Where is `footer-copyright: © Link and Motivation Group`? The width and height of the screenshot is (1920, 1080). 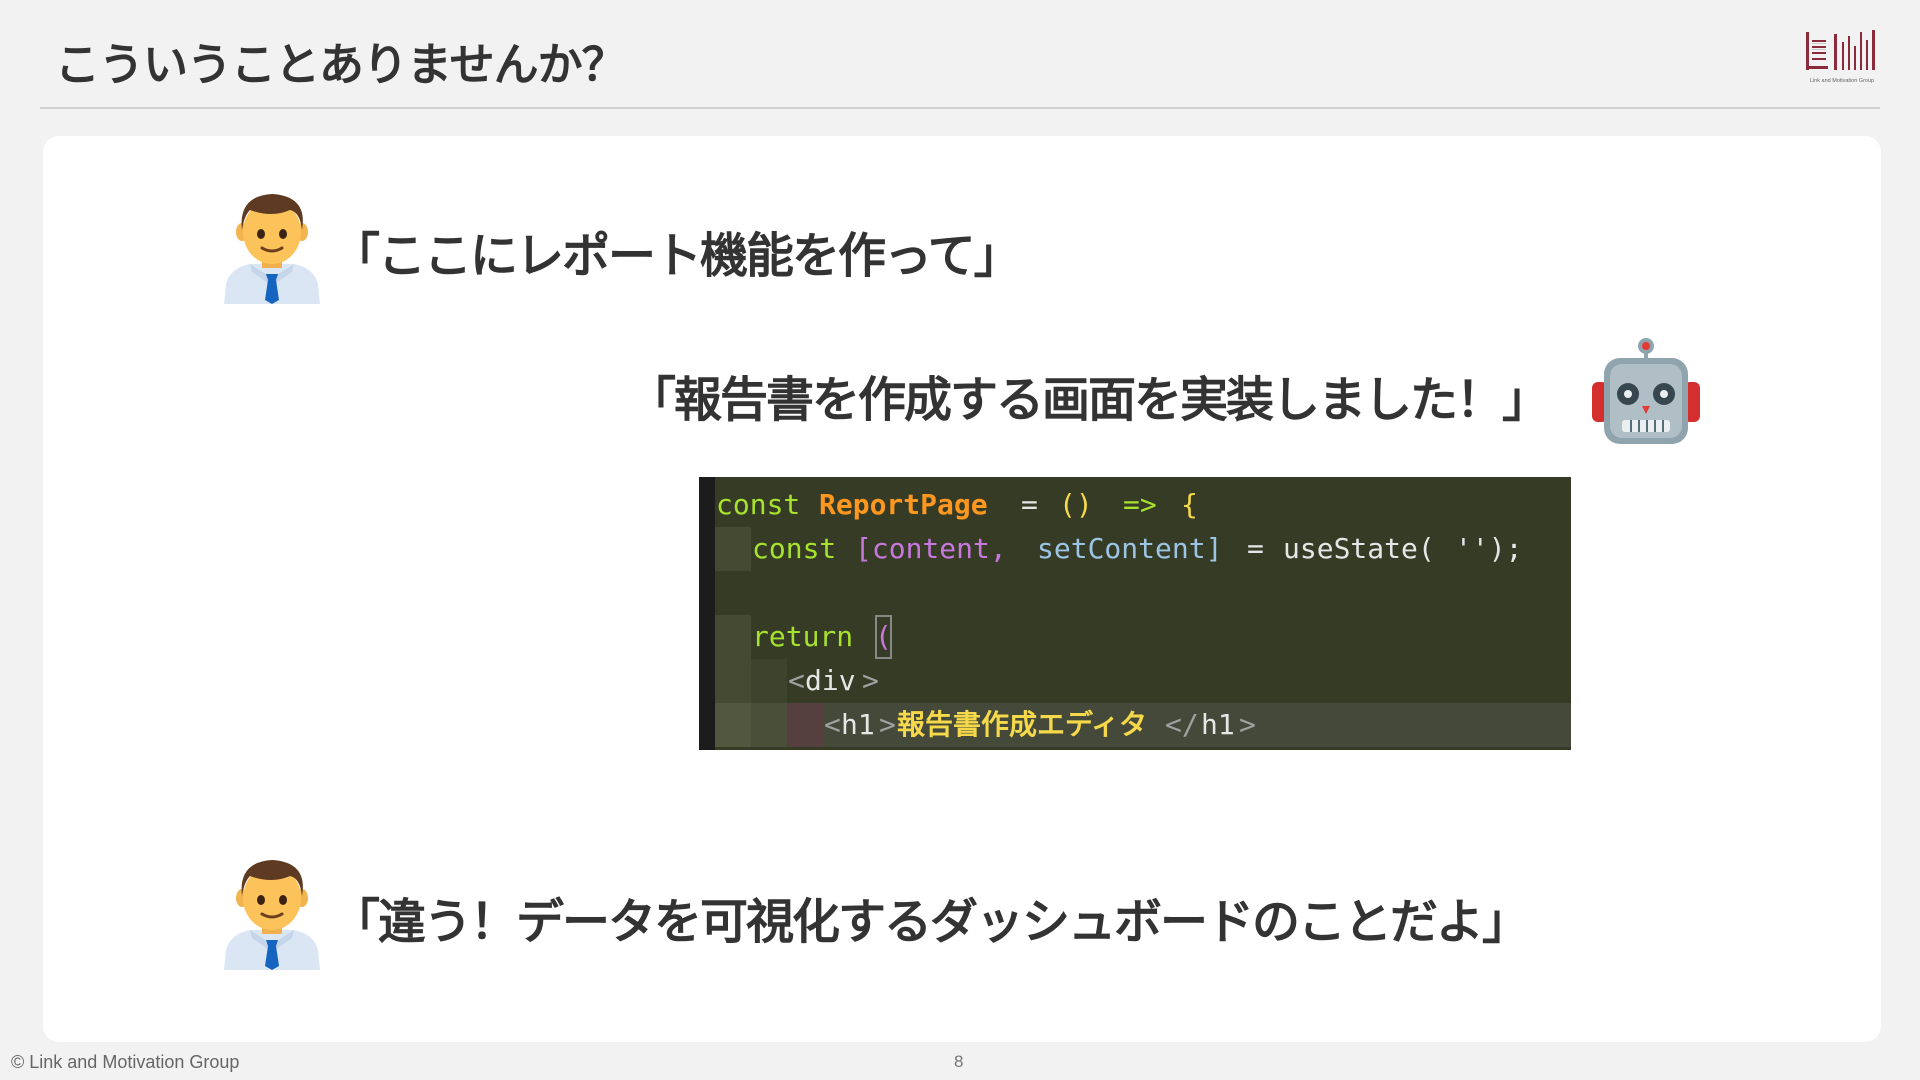
footer-copyright: © Link and Motivation Group is located at coordinates (125, 1062).